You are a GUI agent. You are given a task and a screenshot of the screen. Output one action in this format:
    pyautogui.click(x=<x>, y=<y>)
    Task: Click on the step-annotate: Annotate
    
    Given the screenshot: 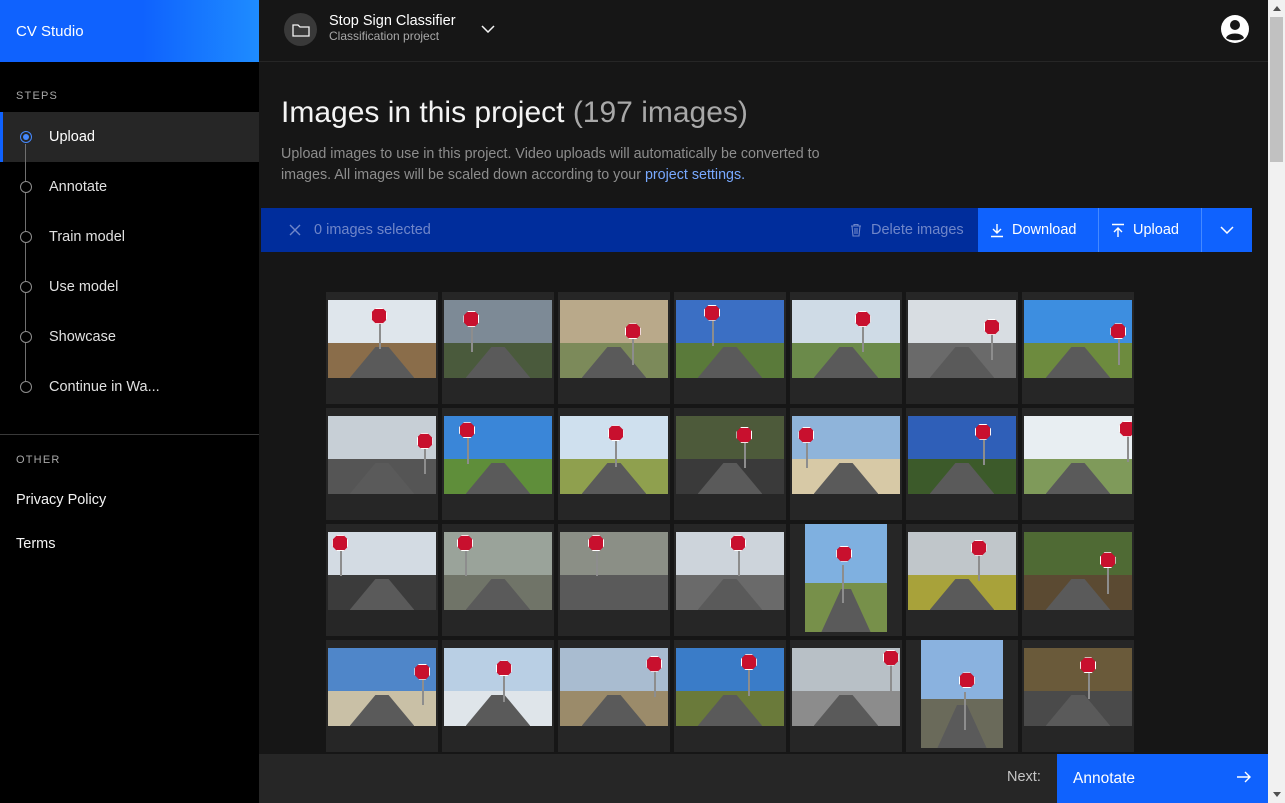 What is the action you would take?
    pyautogui.click(x=129, y=187)
    